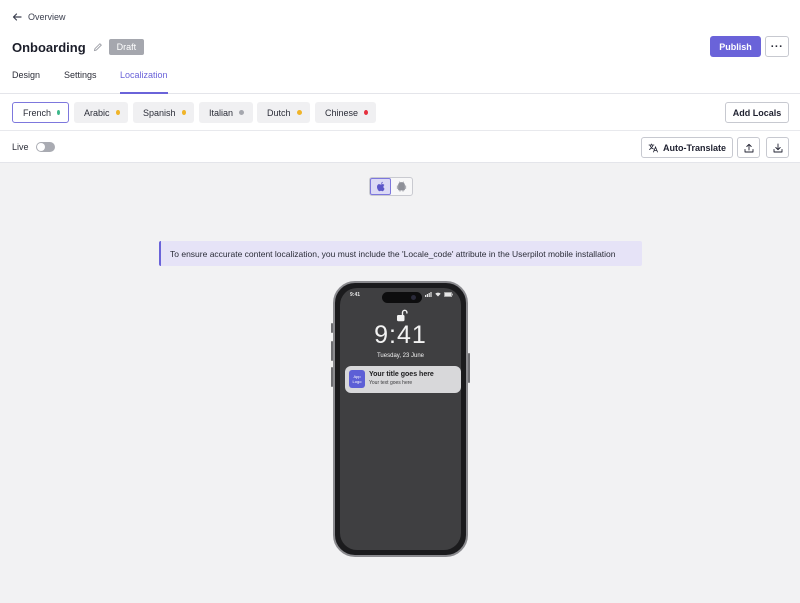  I want to click on language-label: Dutch, so click(279, 112).